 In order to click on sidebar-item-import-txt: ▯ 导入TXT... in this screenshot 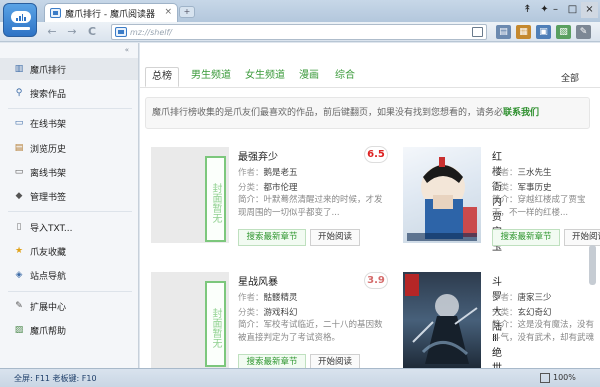, I will do `click(69, 227)`.